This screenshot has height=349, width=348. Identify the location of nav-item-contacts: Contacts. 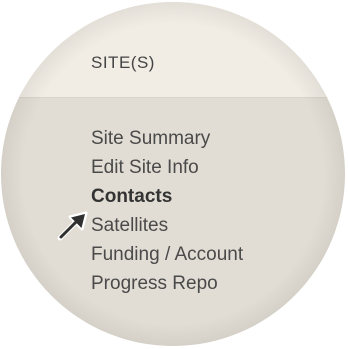
(167, 196).